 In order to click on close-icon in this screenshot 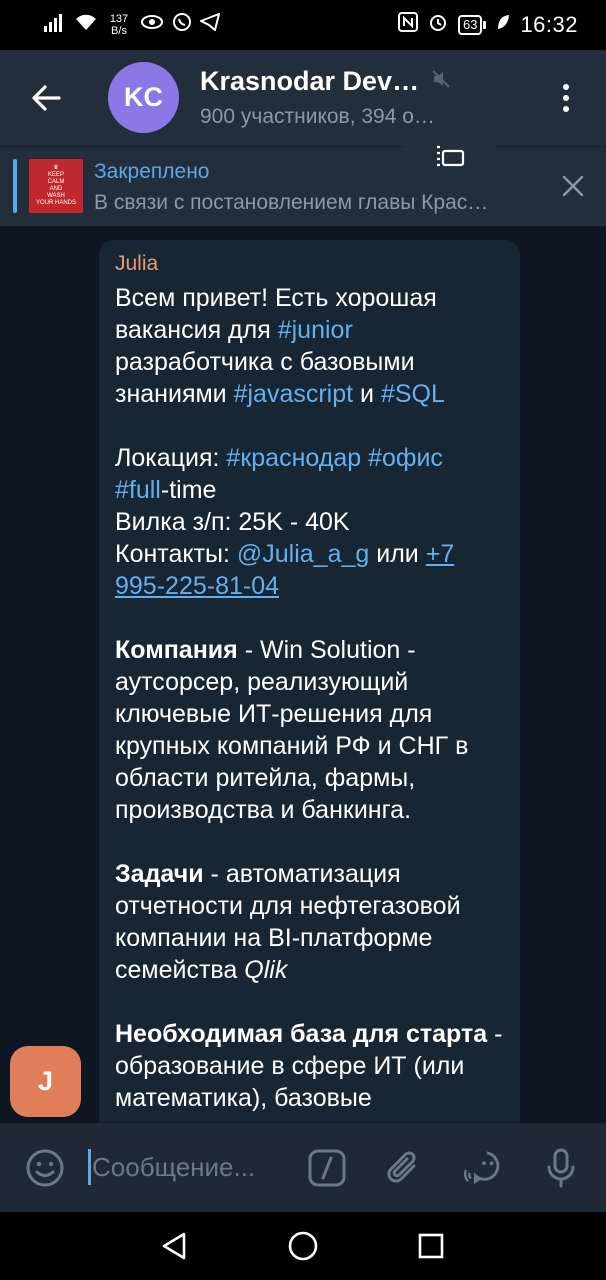, I will do `click(573, 186)`.